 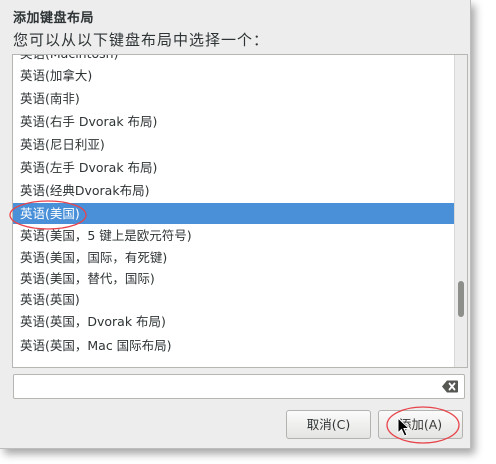 What do you see at coordinates (420, 424) in the screenshot?
I see `add-button: 添加(A)` at bounding box center [420, 424].